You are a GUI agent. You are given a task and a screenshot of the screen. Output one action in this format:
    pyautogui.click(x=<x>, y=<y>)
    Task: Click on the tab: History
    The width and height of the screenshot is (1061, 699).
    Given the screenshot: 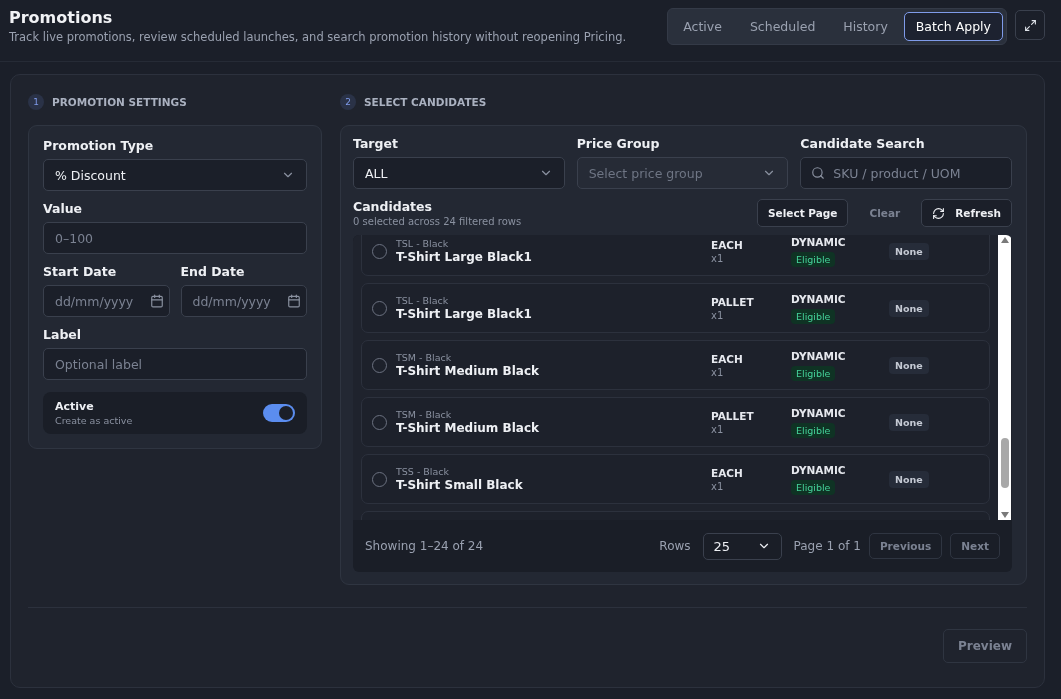 What is the action you would take?
    pyautogui.click(x=865, y=26)
    